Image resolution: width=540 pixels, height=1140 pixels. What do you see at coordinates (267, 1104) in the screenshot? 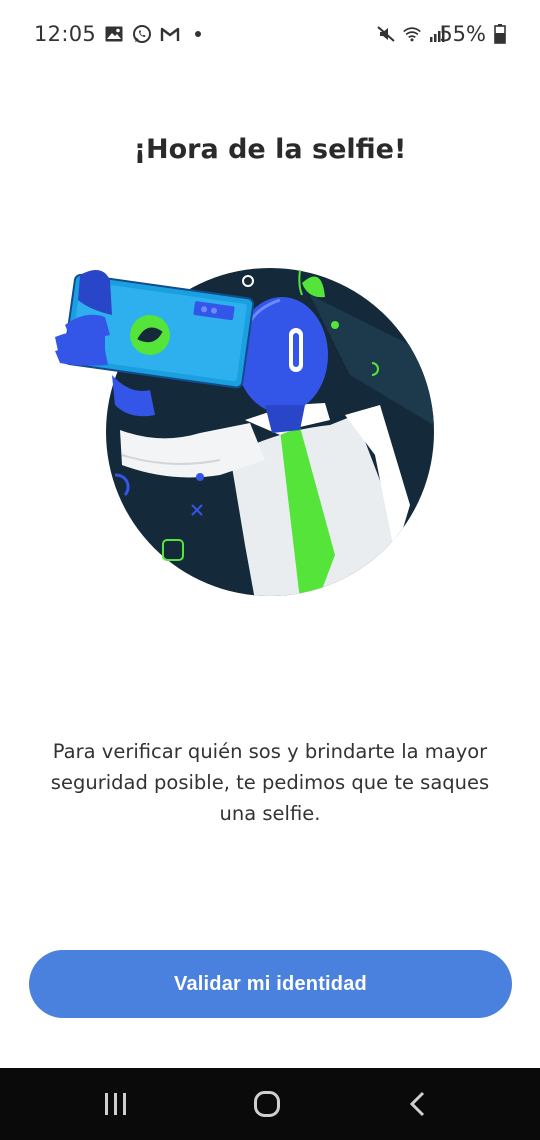
I see `home-icon` at bounding box center [267, 1104].